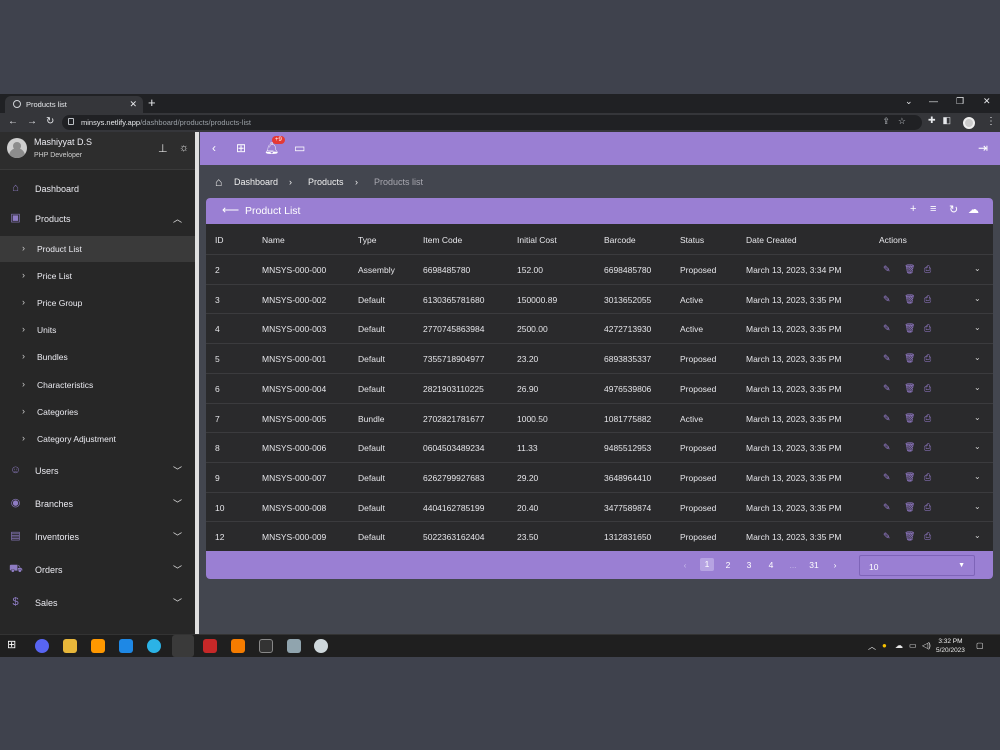 Image resolution: width=1000 pixels, height=750 pixels. What do you see at coordinates (152, 102) in the screenshot?
I see `new-tab-icon: +` at bounding box center [152, 102].